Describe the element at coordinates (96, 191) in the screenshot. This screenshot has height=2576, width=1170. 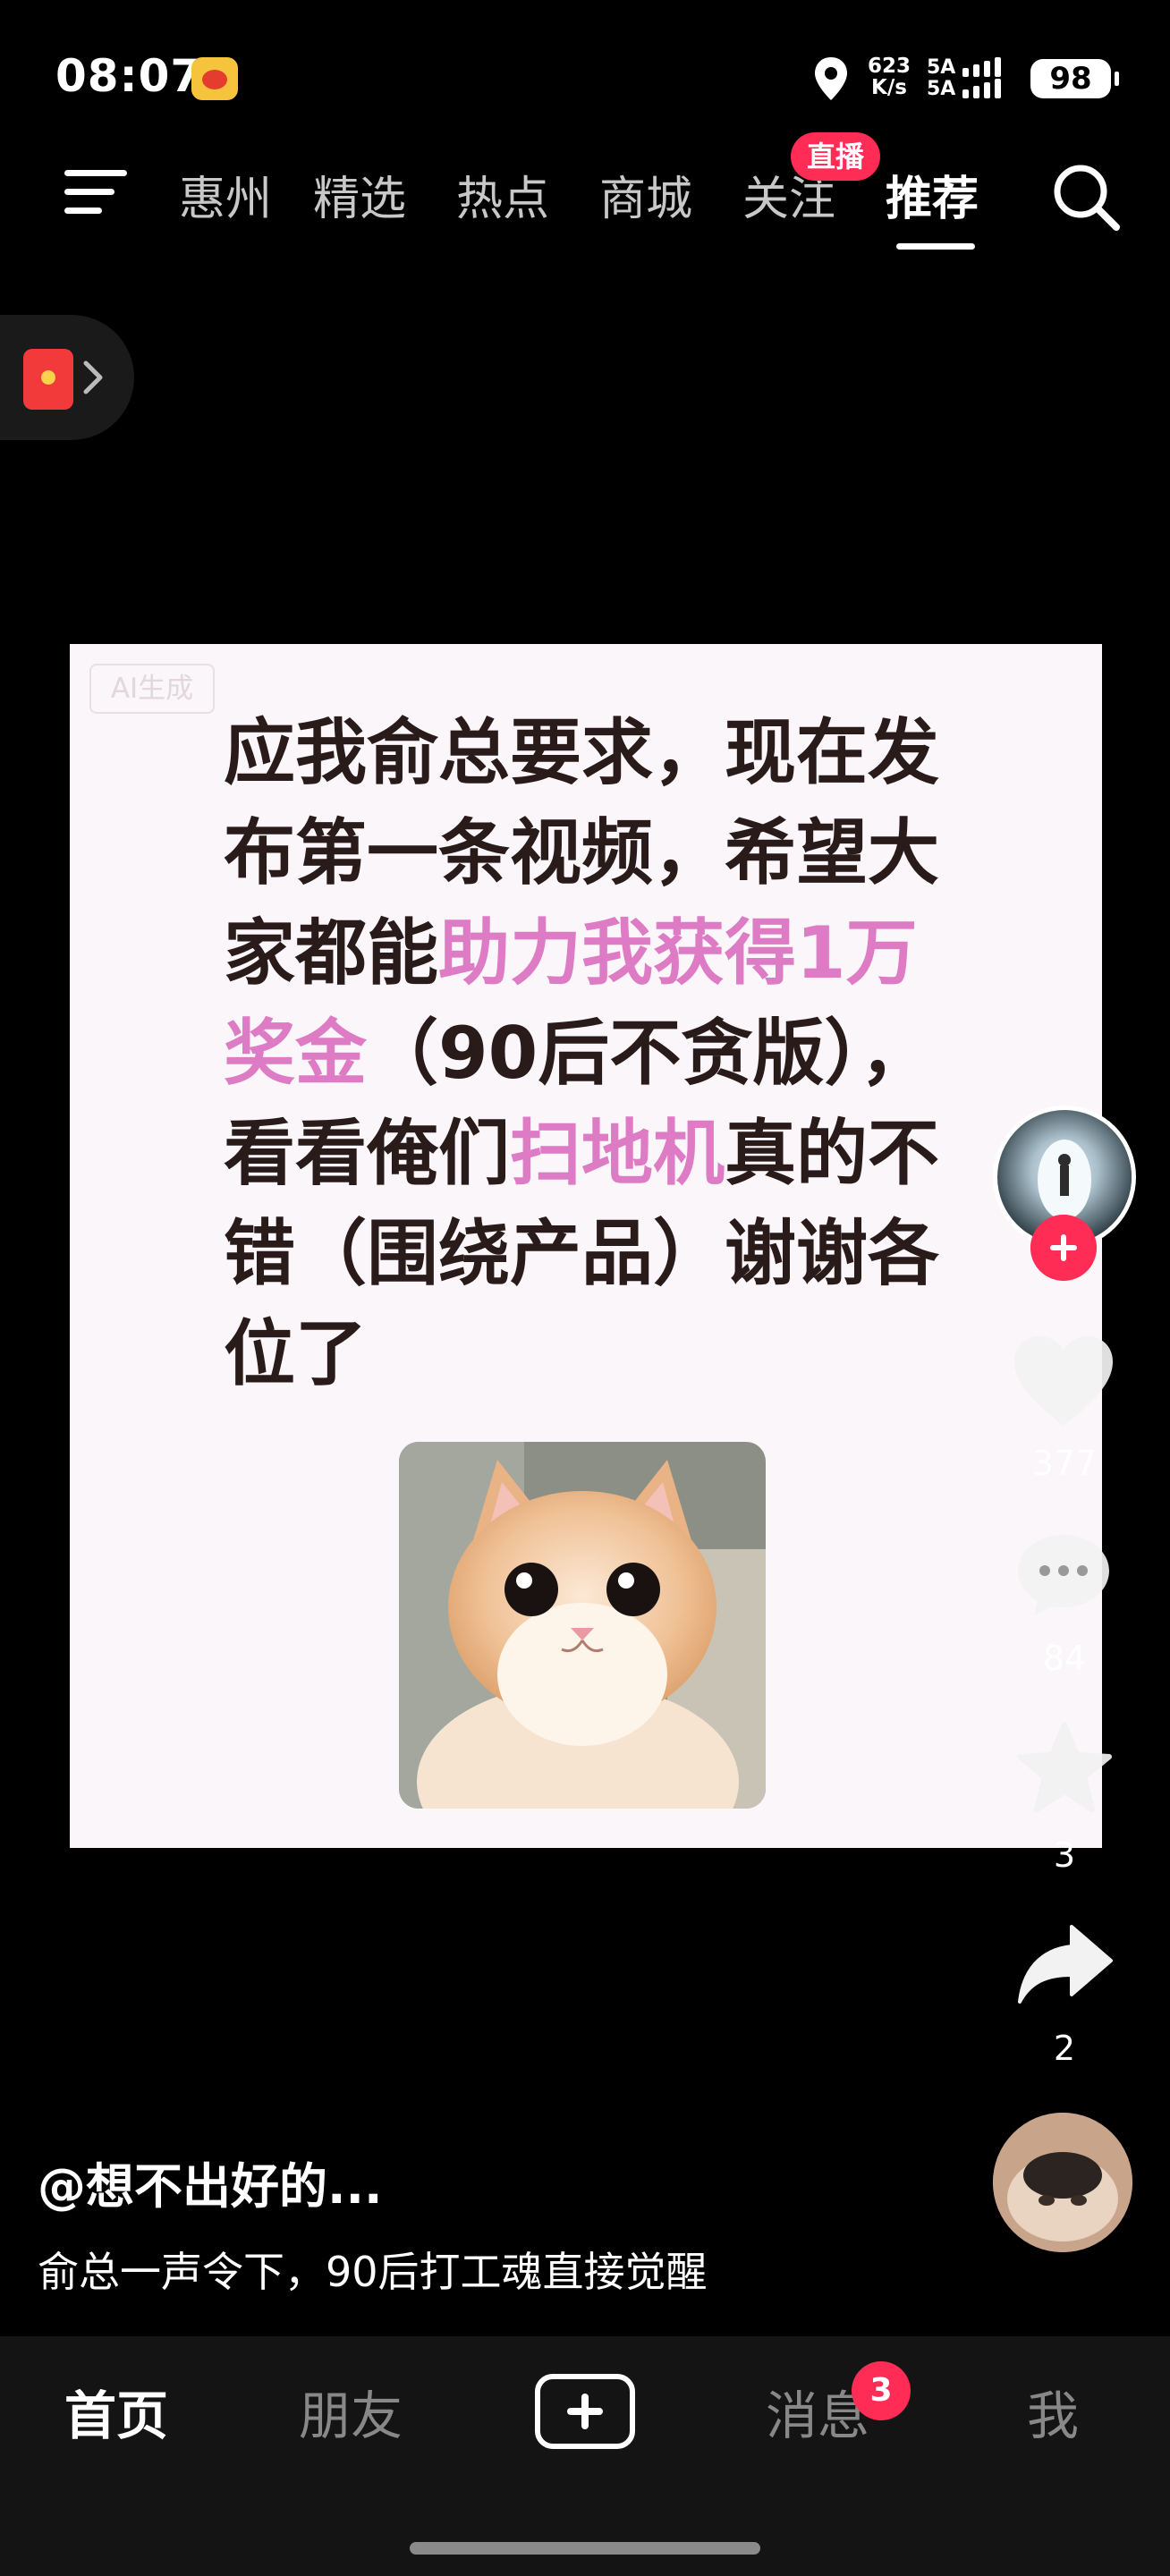
I see `menu-icon` at that location.